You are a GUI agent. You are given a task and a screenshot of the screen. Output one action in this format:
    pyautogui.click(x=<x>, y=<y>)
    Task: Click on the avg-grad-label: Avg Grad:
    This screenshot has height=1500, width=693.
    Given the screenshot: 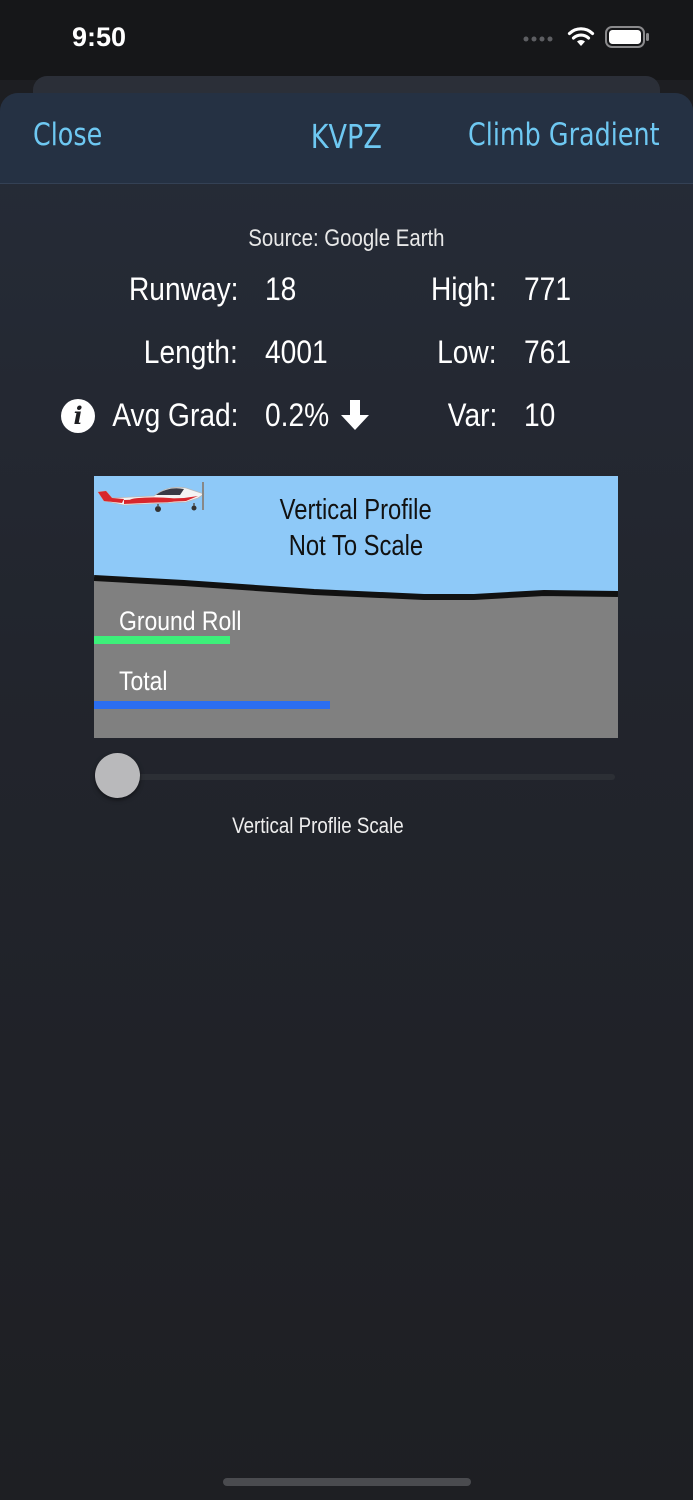 What is the action you would take?
    pyautogui.click(x=174, y=415)
    